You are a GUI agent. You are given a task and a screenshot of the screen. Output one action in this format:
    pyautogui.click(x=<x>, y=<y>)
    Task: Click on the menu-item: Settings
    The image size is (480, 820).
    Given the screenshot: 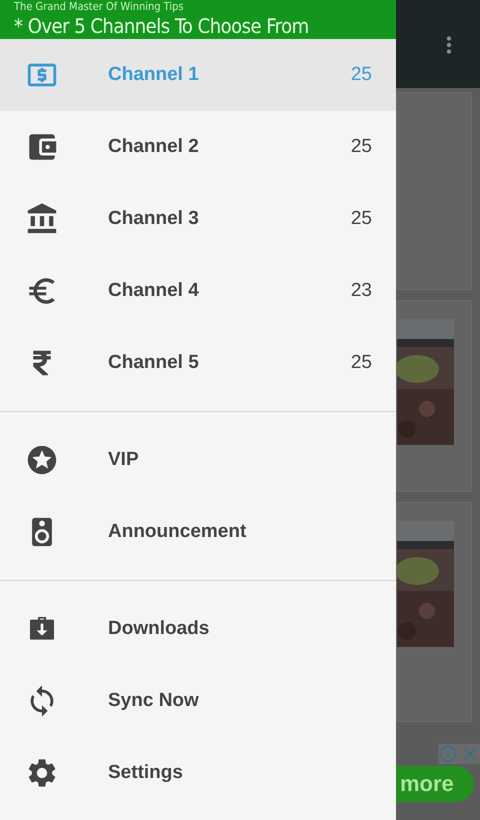 What is the action you would take?
    pyautogui.click(x=198, y=773)
    